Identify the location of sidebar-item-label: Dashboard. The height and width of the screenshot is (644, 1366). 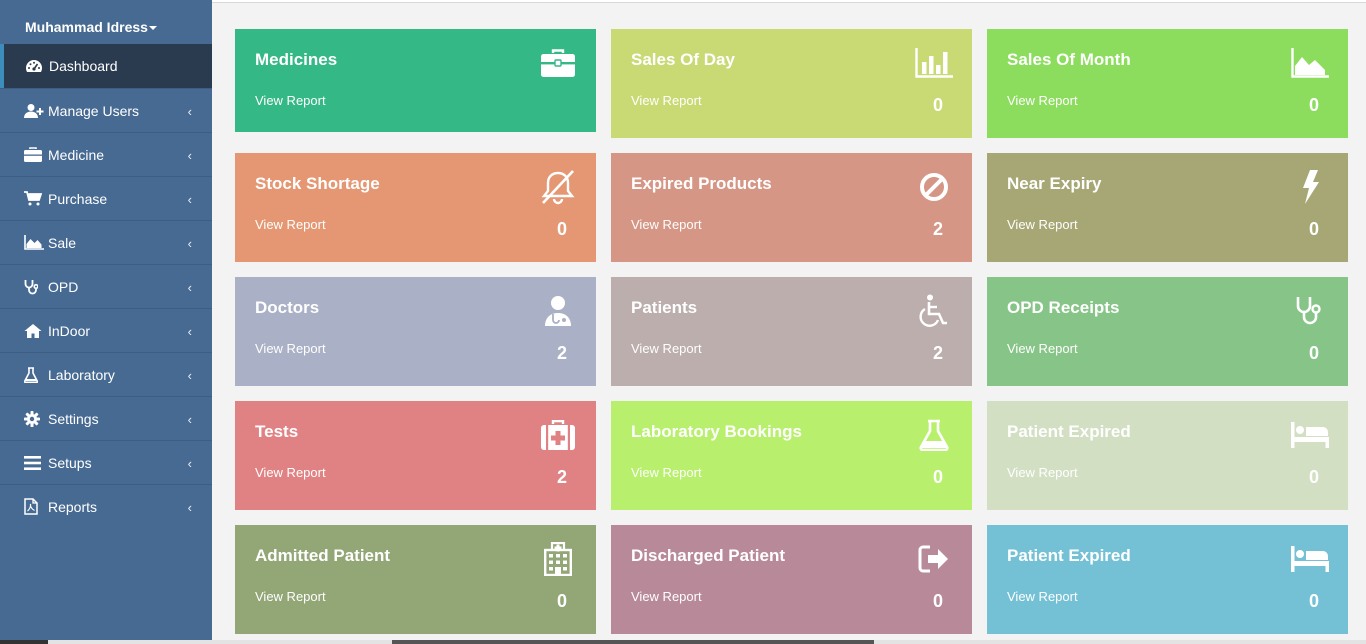
(83, 66).